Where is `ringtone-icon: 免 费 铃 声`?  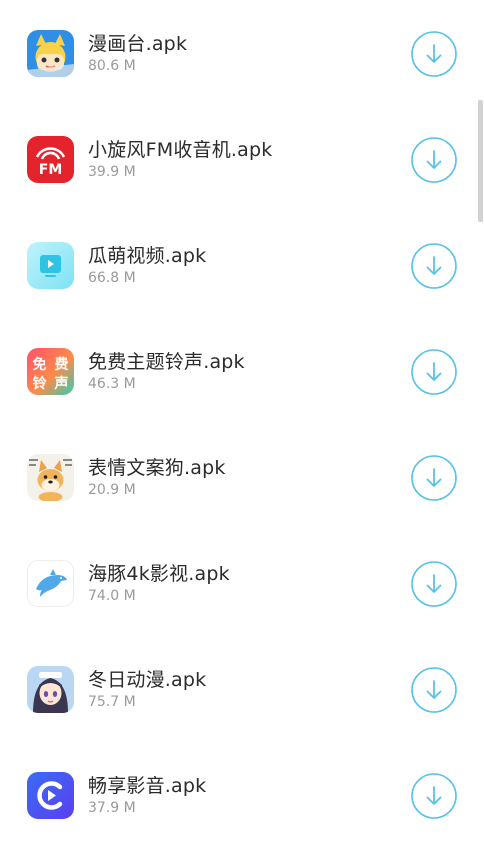 ringtone-icon: 免 费 铃 声 is located at coordinates (50, 371).